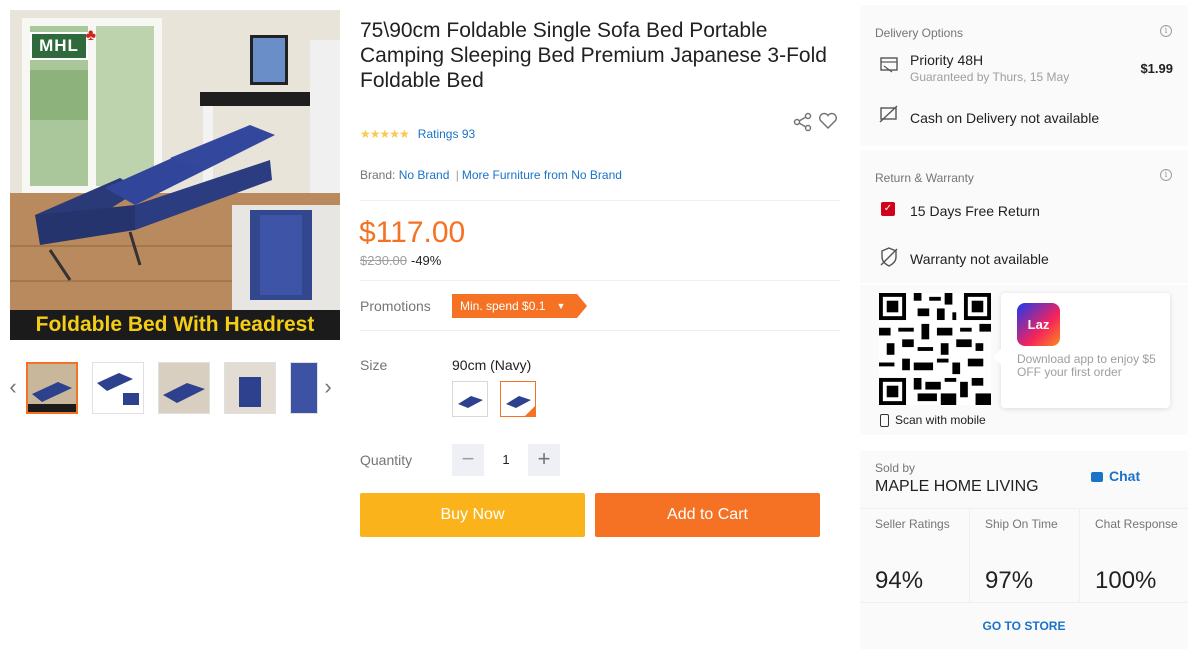 This screenshot has width=1193, height=663. Describe the element at coordinates (472, 515) in the screenshot. I see `buy-now-button: Buy Now` at that location.